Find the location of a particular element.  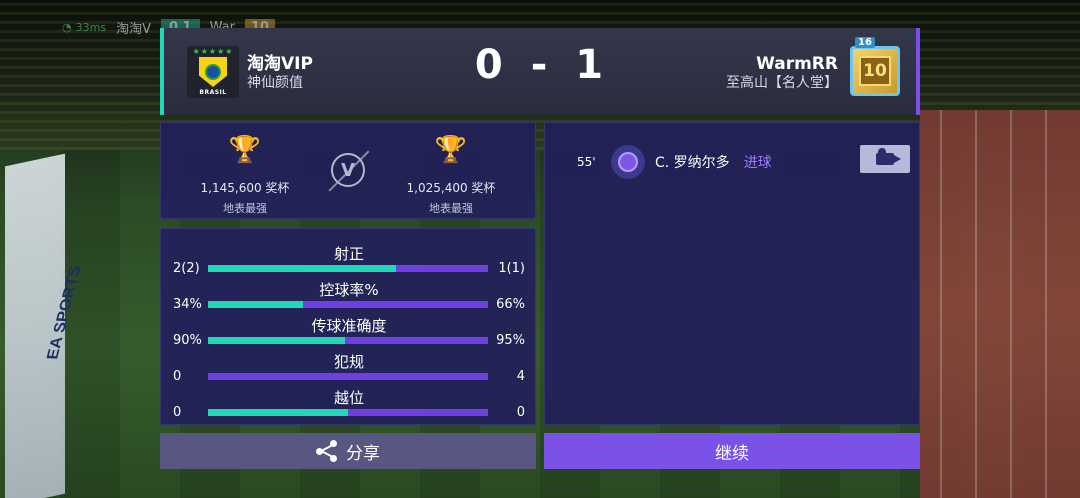

event-player: C. 罗纳尔多 is located at coordinates (692, 163).